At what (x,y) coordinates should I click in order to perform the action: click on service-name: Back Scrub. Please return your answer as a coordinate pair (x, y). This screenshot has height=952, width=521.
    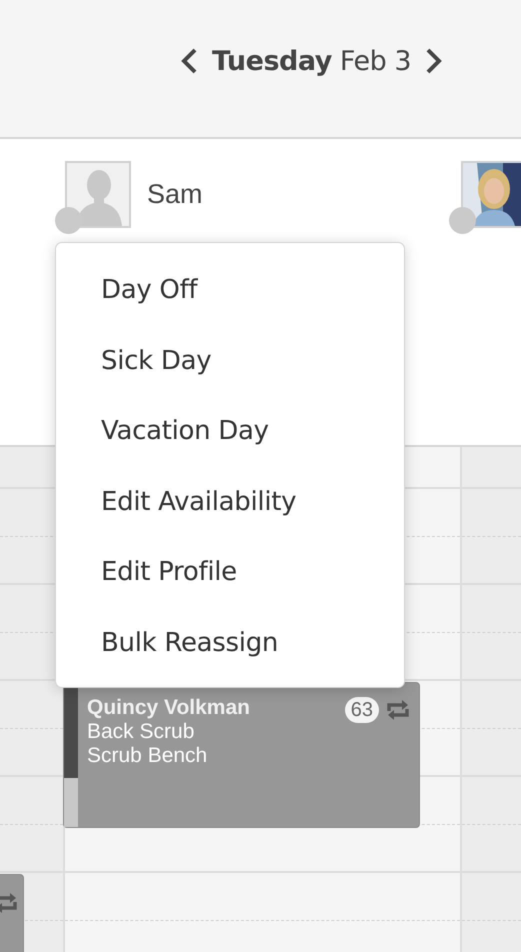
    Looking at the image, I should click on (140, 732).